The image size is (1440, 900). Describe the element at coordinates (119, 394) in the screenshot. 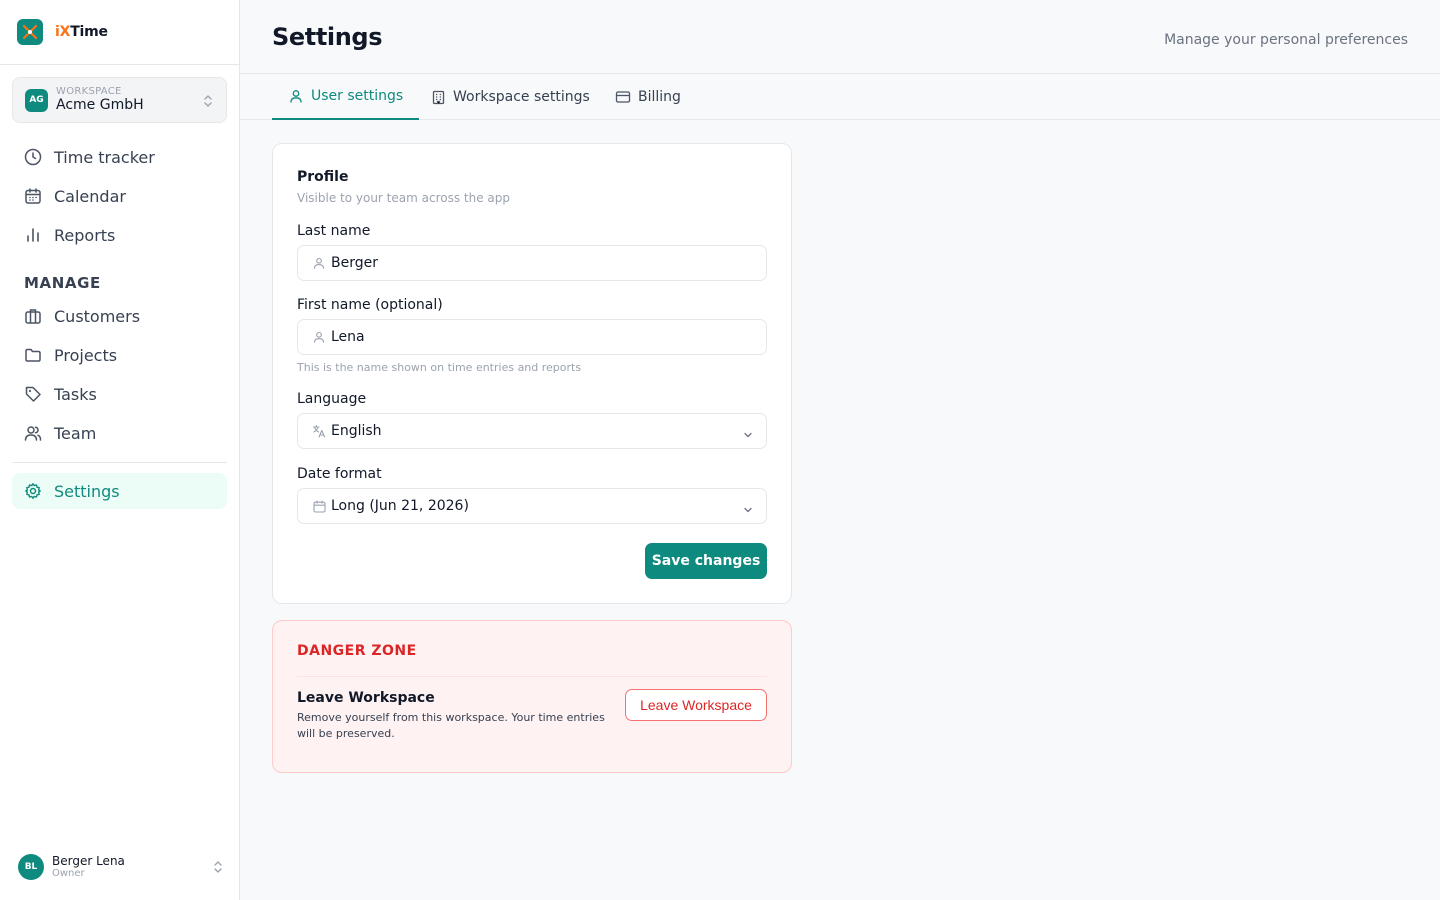

I see `sidebar-item-tasks: Tasks` at that location.